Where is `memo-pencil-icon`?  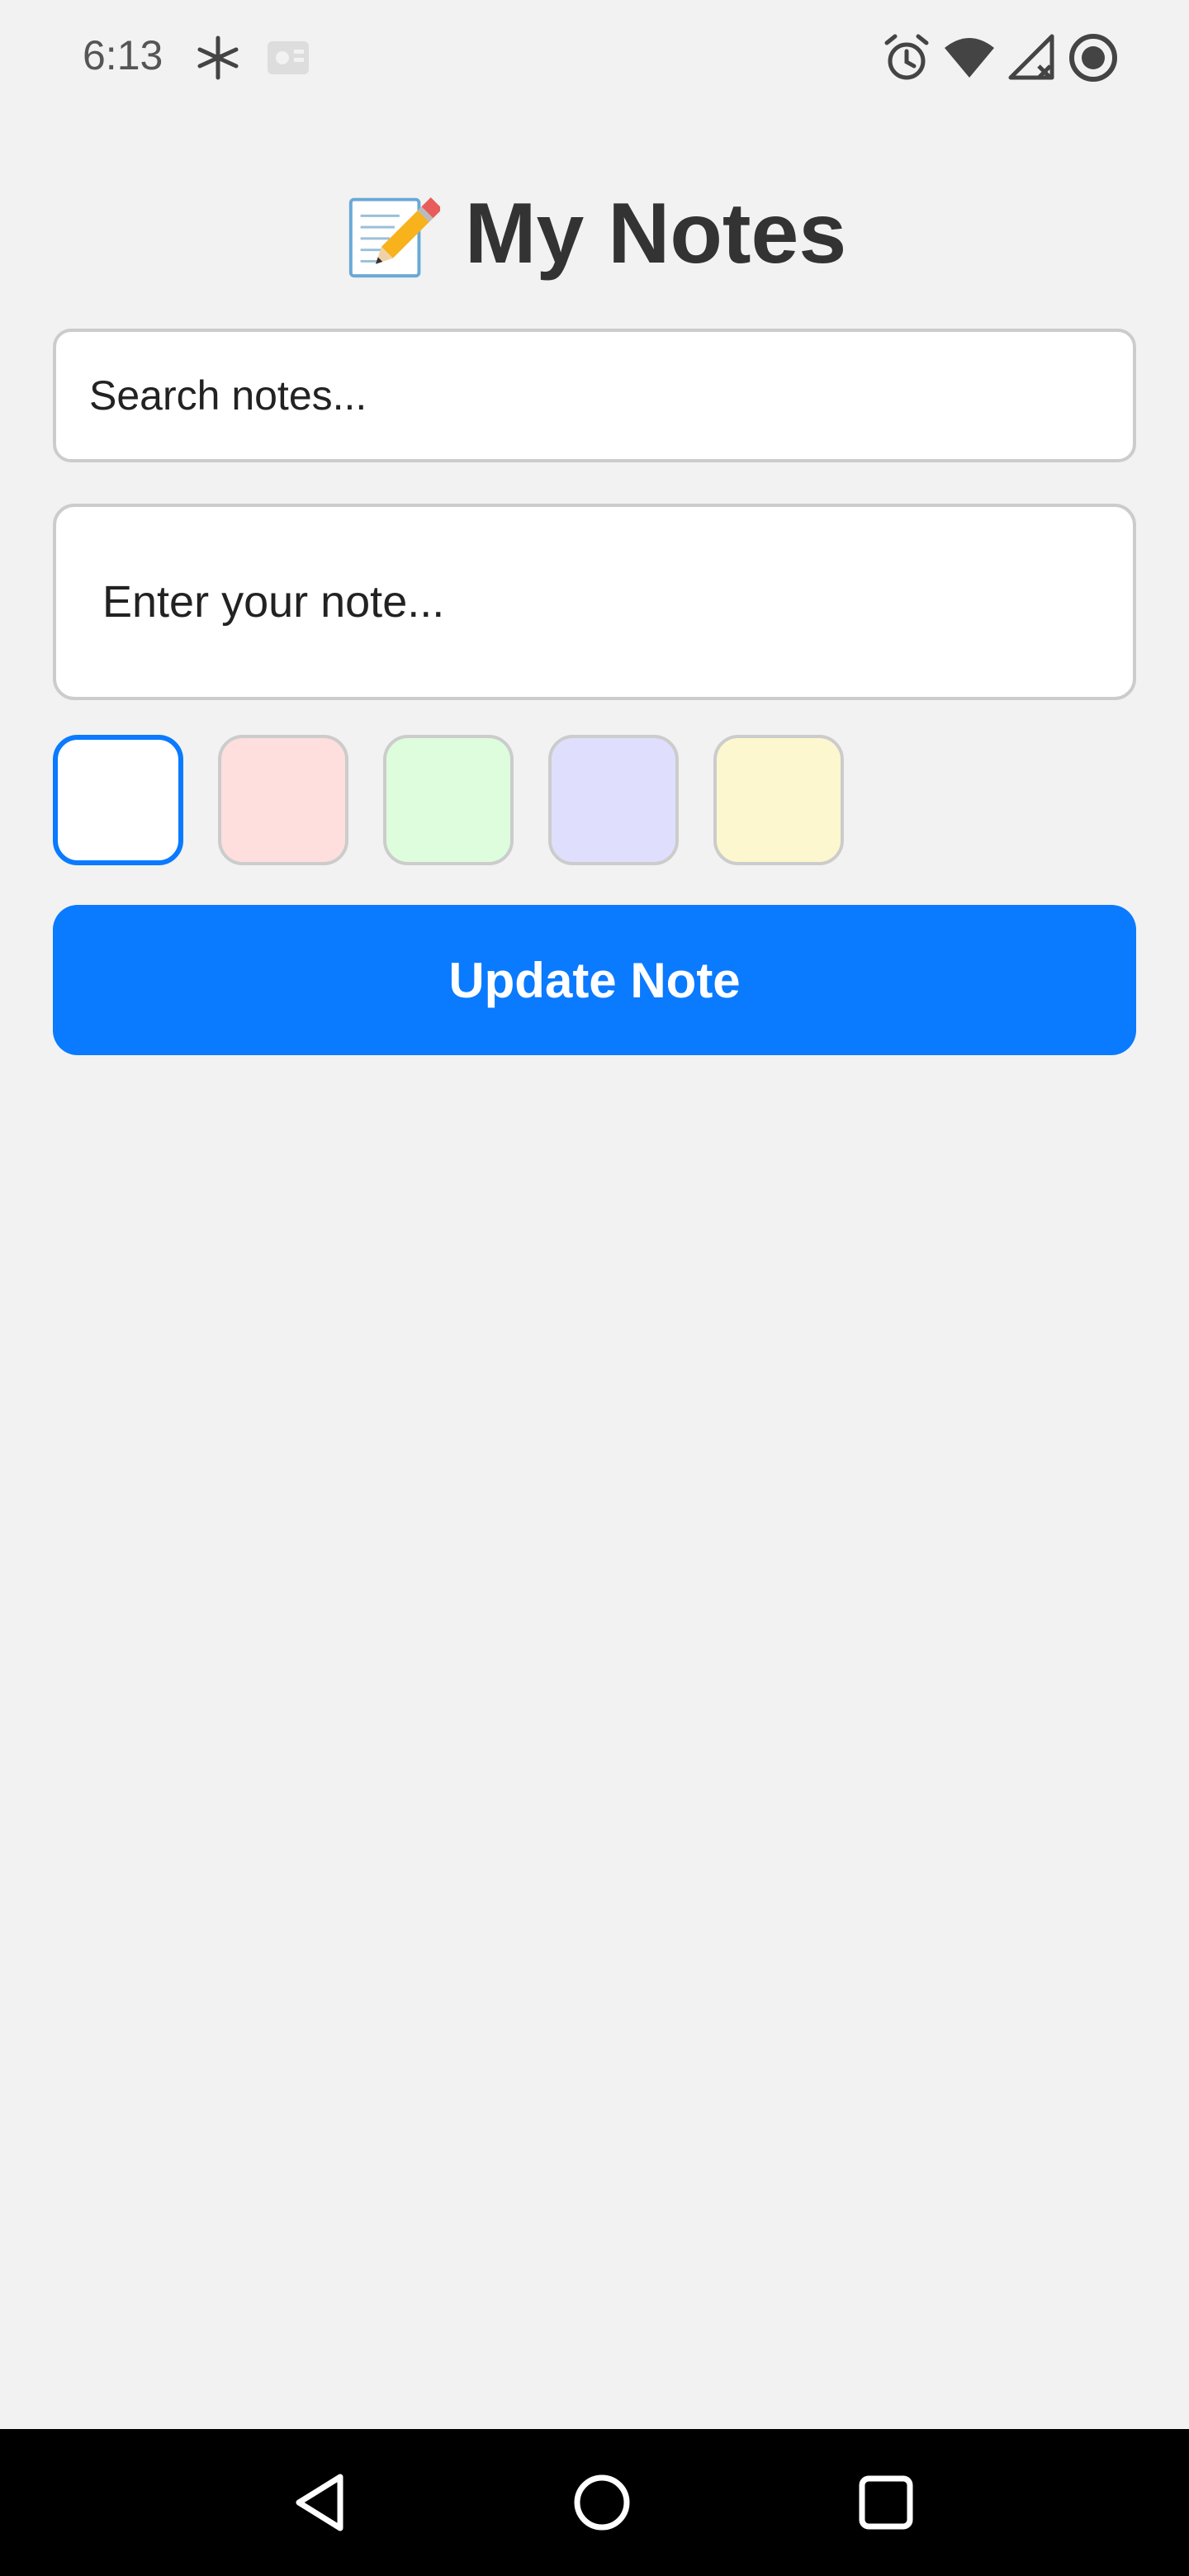
memo-pencil-icon is located at coordinates (391, 233).